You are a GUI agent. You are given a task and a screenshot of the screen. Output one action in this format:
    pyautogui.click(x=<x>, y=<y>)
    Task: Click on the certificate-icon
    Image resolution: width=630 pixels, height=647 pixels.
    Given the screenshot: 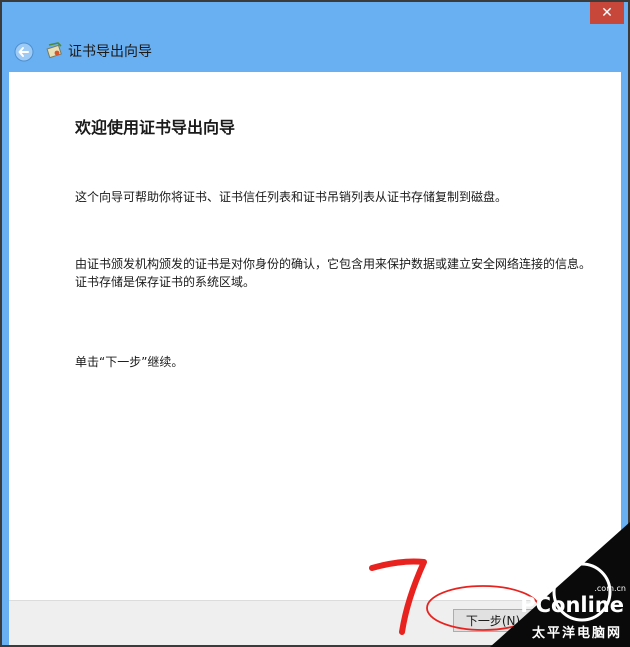 What is the action you would take?
    pyautogui.click(x=54, y=50)
    